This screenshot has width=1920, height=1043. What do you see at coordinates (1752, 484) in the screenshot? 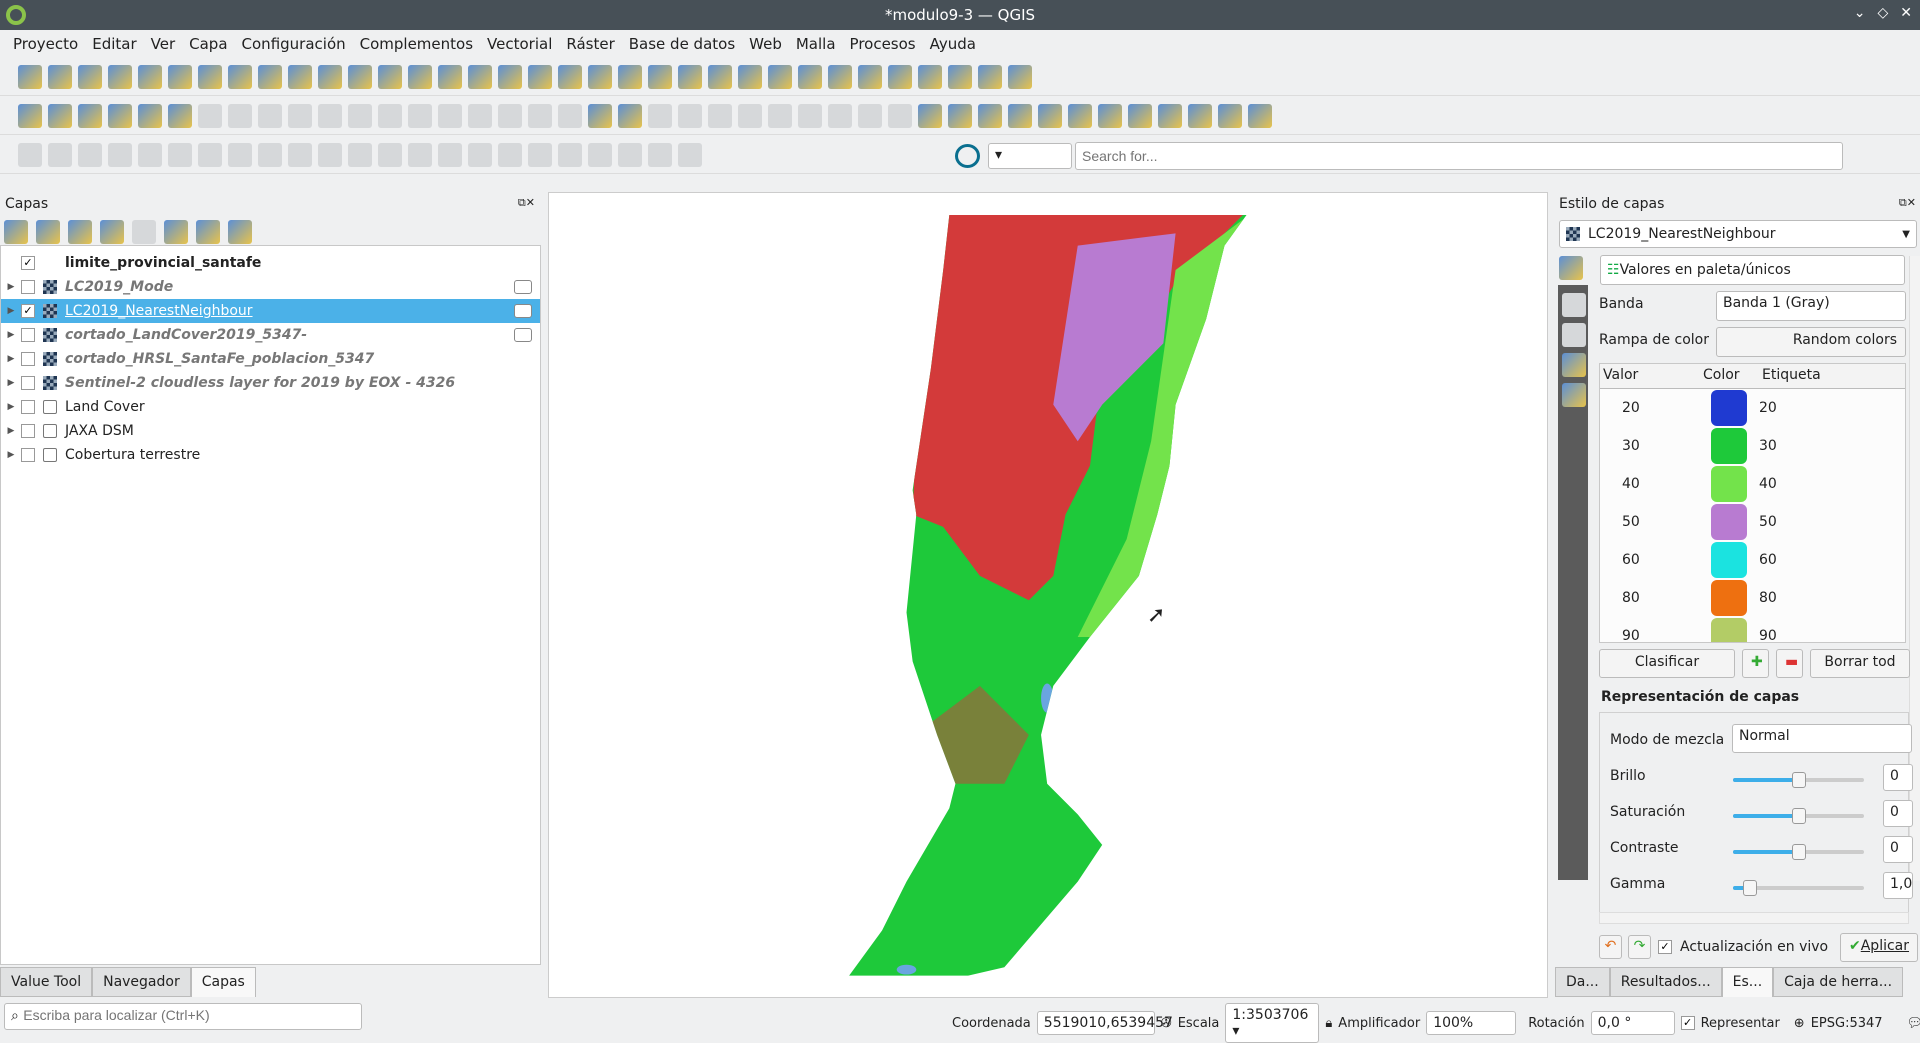
I see `palette-row: 40 40` at bounding box center [1752, 484].